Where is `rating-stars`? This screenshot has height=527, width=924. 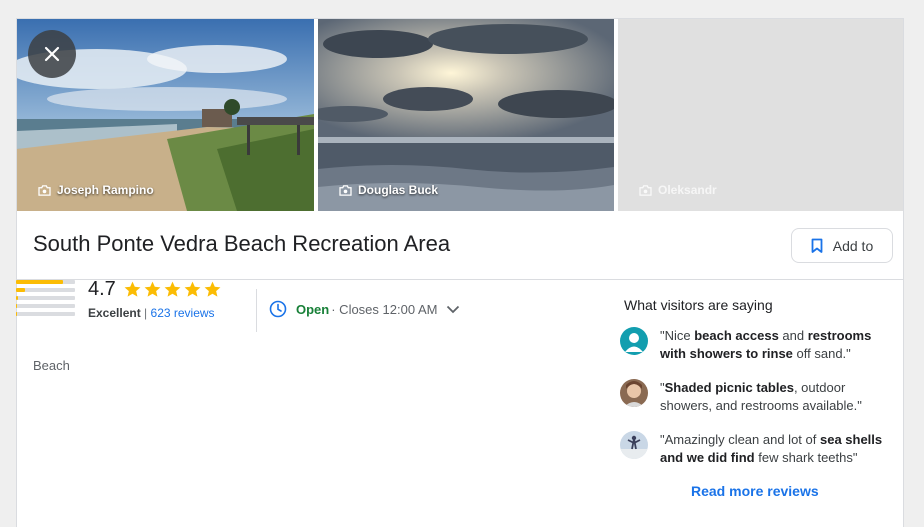 rating-stars is located at coordinates (172, 289).